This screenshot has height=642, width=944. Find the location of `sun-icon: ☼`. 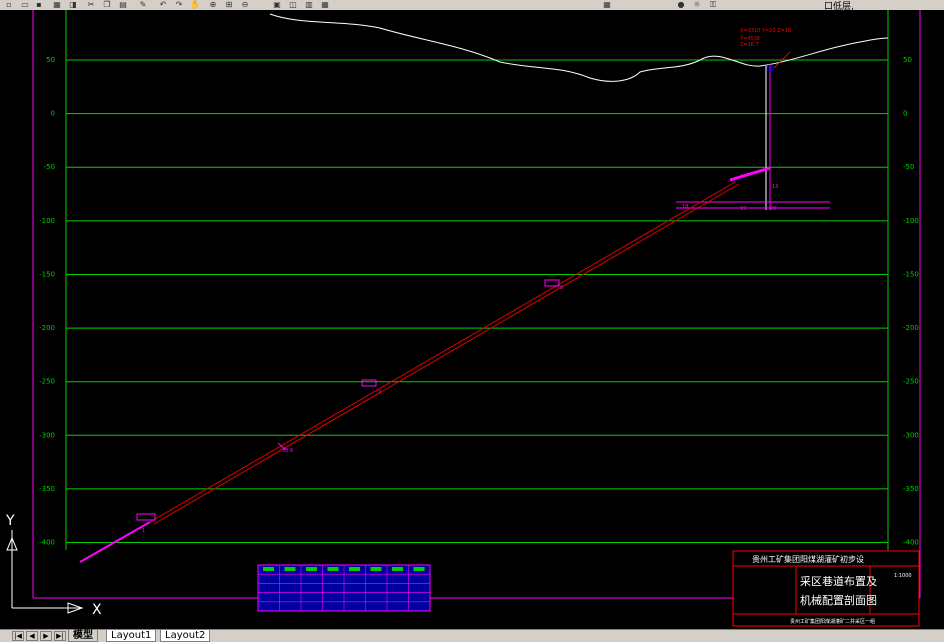

sun-icon: ☼ is located at coordinates (697, 4).